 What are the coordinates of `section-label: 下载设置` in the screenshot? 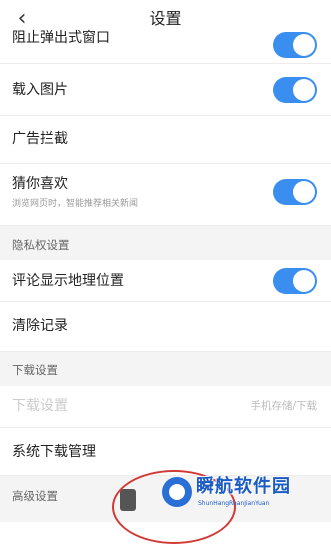 It's located at (35, 370).